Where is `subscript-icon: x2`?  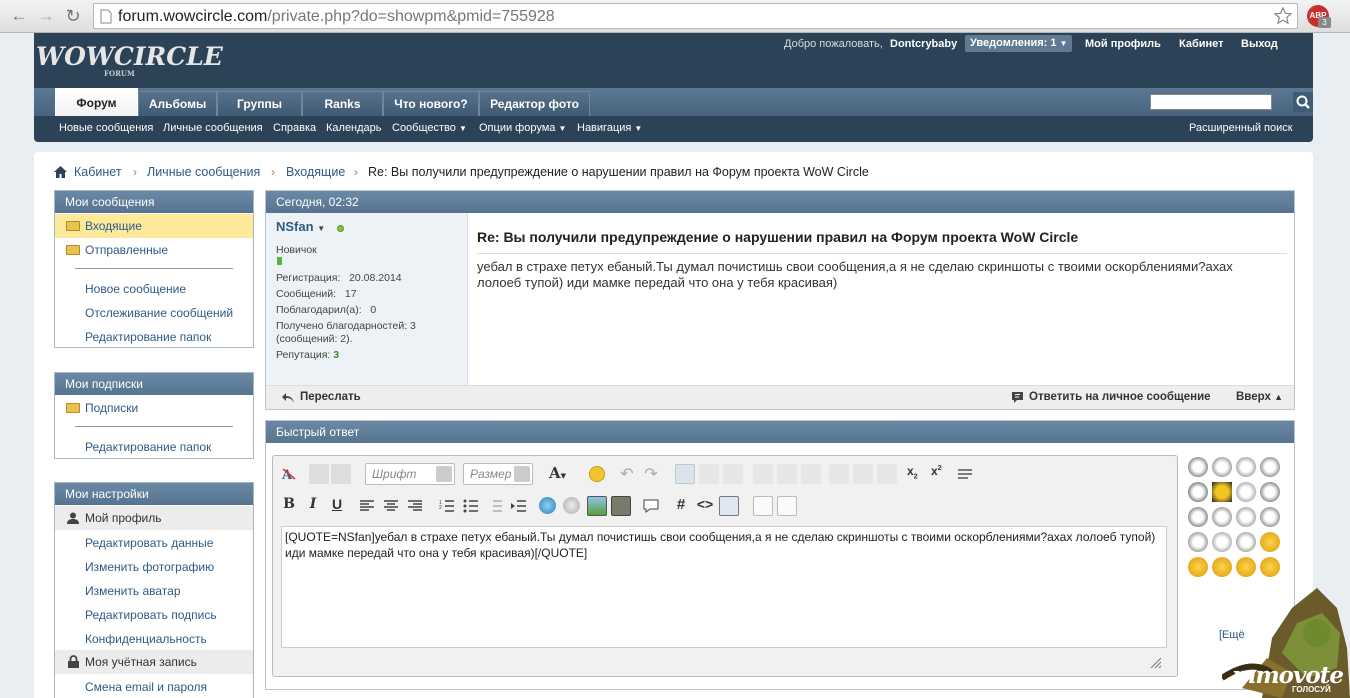 subscript-icon: x2 is located at coordinates (917, 474).